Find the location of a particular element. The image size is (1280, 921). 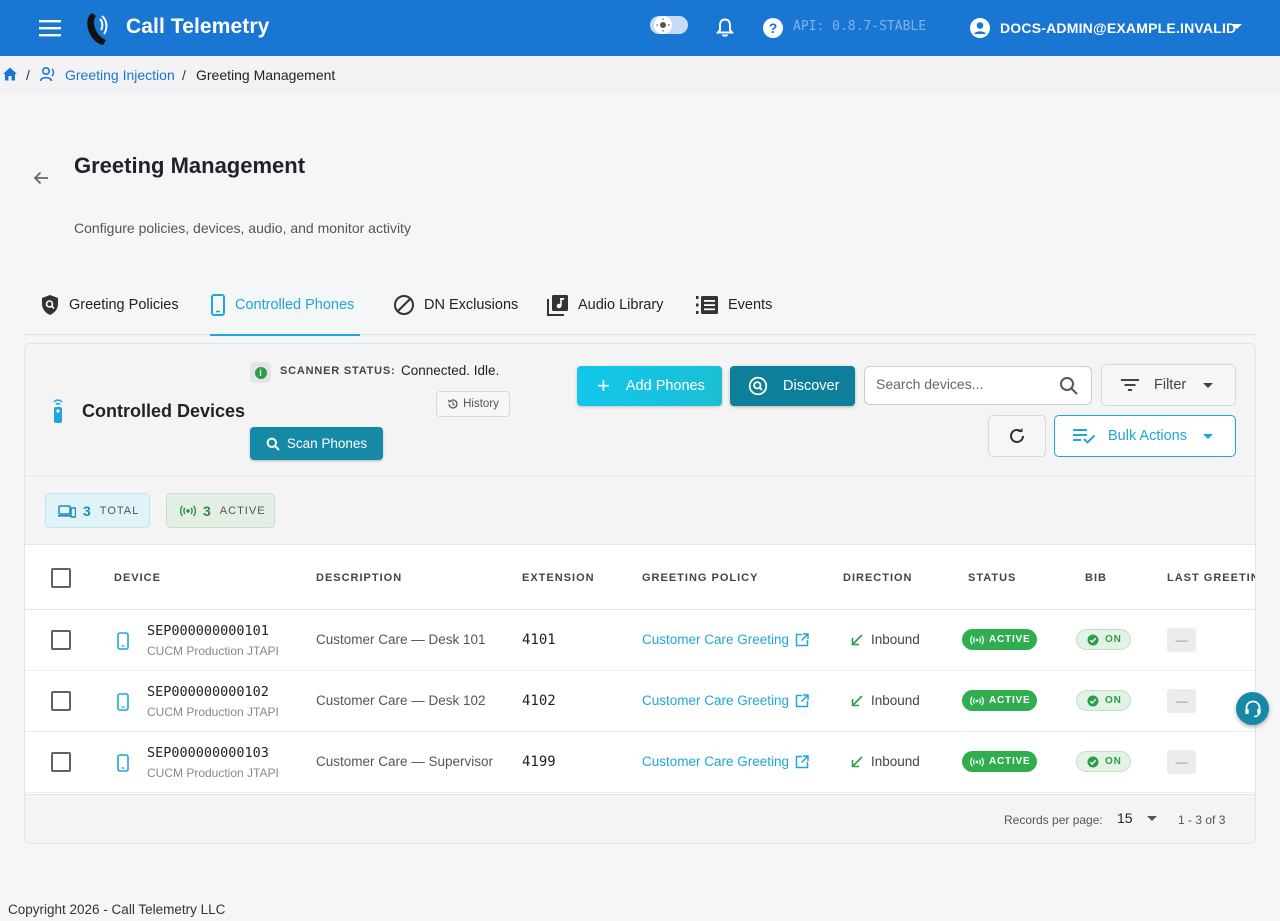

search-input is located at coordinates (963, 384).